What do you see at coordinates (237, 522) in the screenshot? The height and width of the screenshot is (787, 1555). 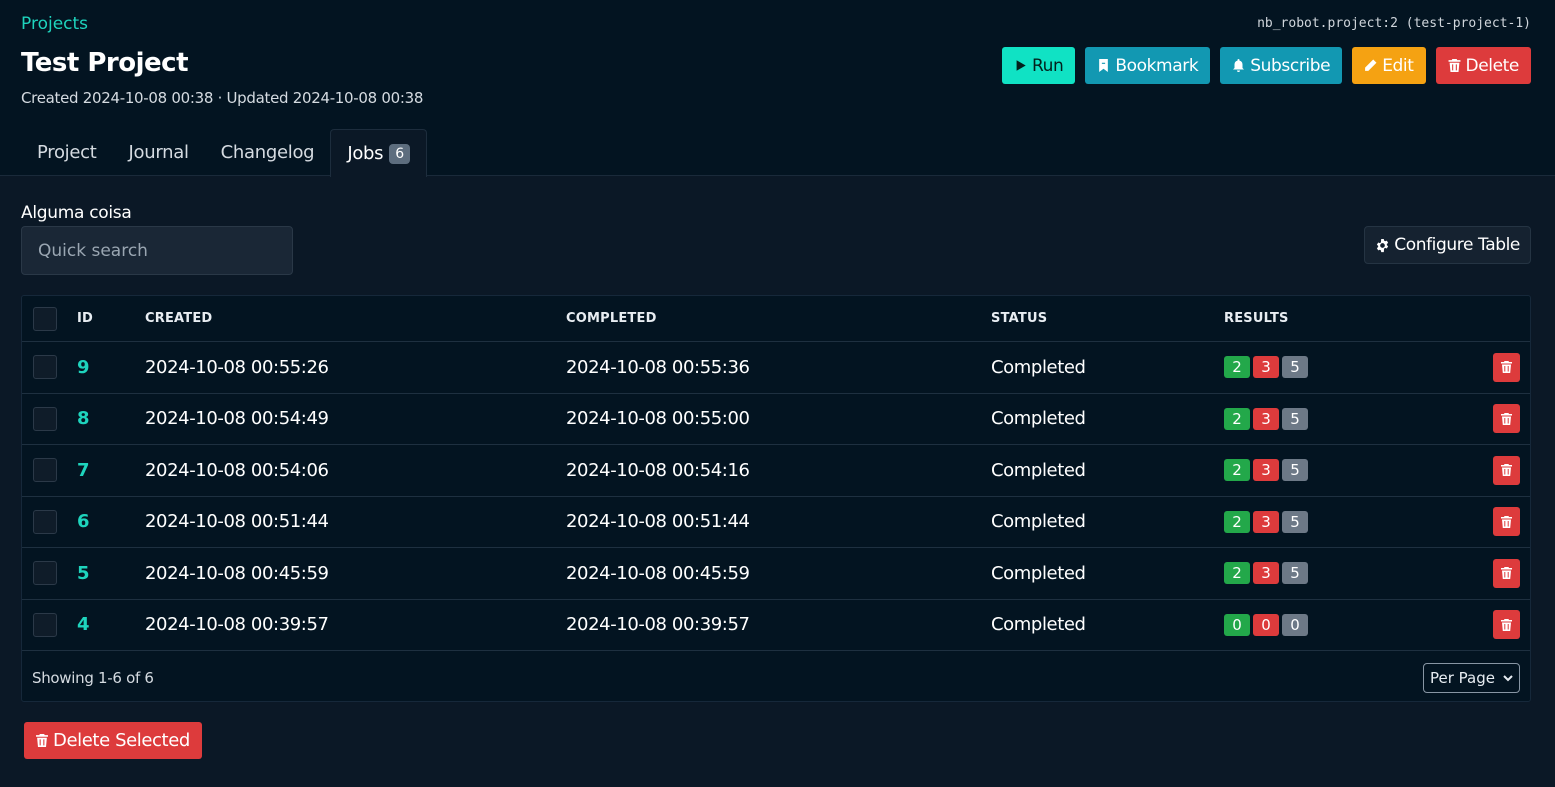 I see `created-cell: 2024-10-08 00:51:44` at bounding box center [237, 522].